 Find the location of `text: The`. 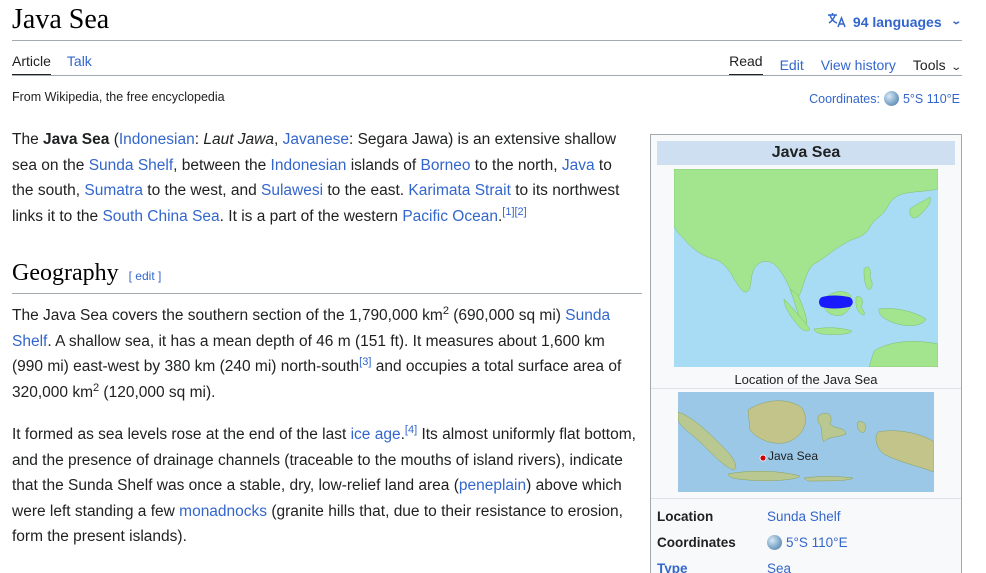

text: The is located at coordinates (28, 139).